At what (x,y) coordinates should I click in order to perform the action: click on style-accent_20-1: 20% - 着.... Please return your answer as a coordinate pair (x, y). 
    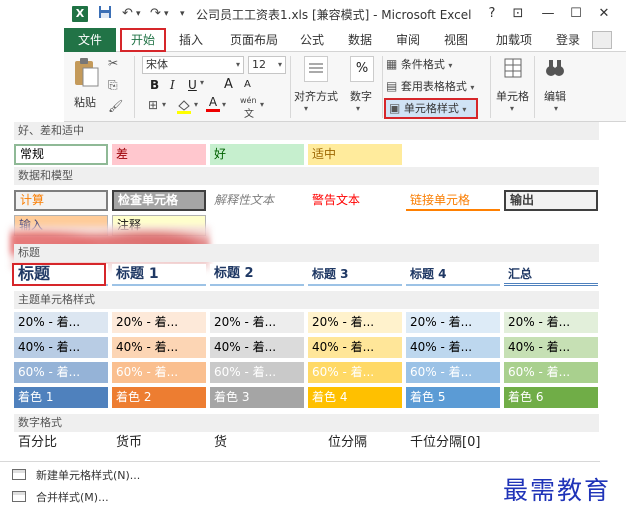
    Looking at the image, I should click on (61, 322).